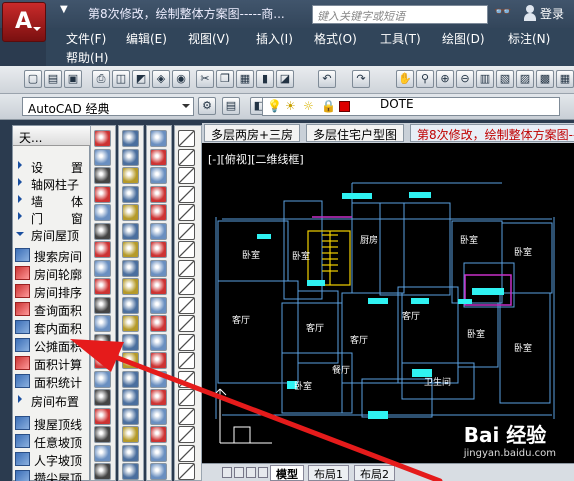 The height and width of the screenshot is (481, 574). I want to click on watermark-url: jingyan.baidu.com, so click(509, 453).